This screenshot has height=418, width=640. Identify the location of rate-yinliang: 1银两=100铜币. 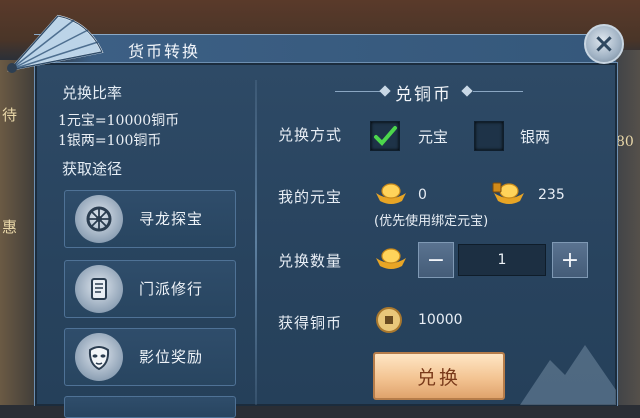
(110, 141).